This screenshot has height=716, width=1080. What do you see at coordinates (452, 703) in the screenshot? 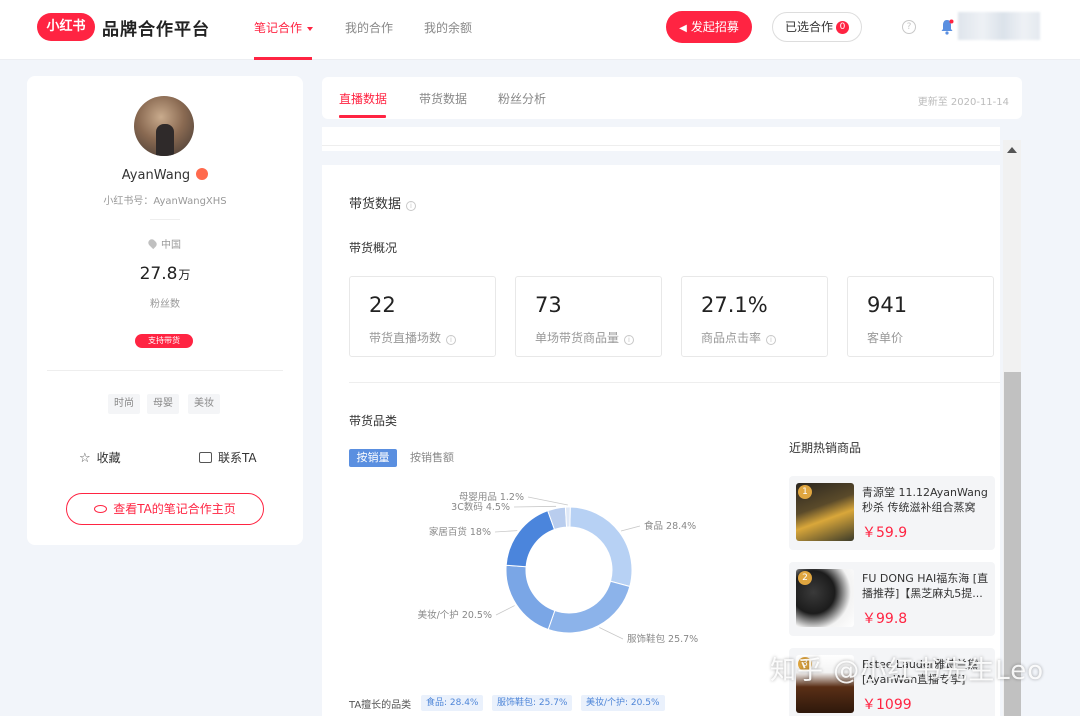
I see `best-category-tag: 食品: 28.4%` at bounding box center [452, 703].